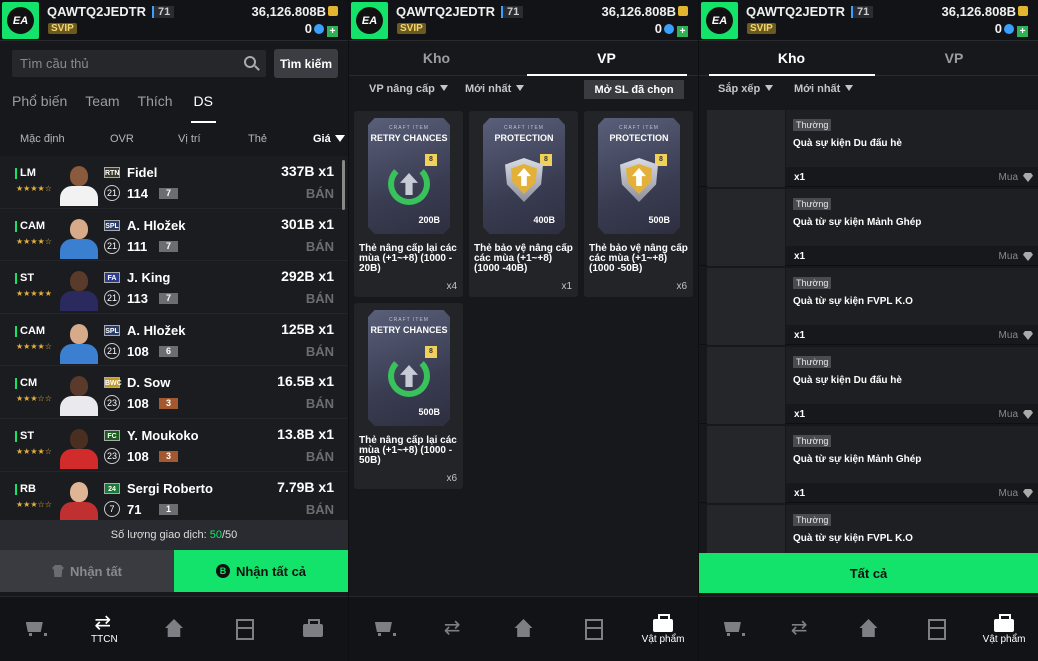  I want to click on sort-dropdown: Sắp xếp, so click(745, 89).